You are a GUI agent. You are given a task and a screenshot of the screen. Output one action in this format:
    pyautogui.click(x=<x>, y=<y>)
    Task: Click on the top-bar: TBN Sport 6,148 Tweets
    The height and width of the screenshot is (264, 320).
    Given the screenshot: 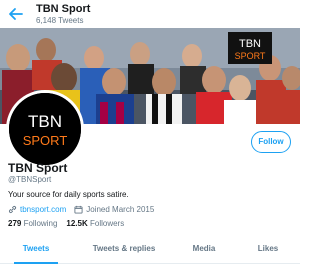 What is the action you would take?
    pyautogui.click(x=150, y=14)
    